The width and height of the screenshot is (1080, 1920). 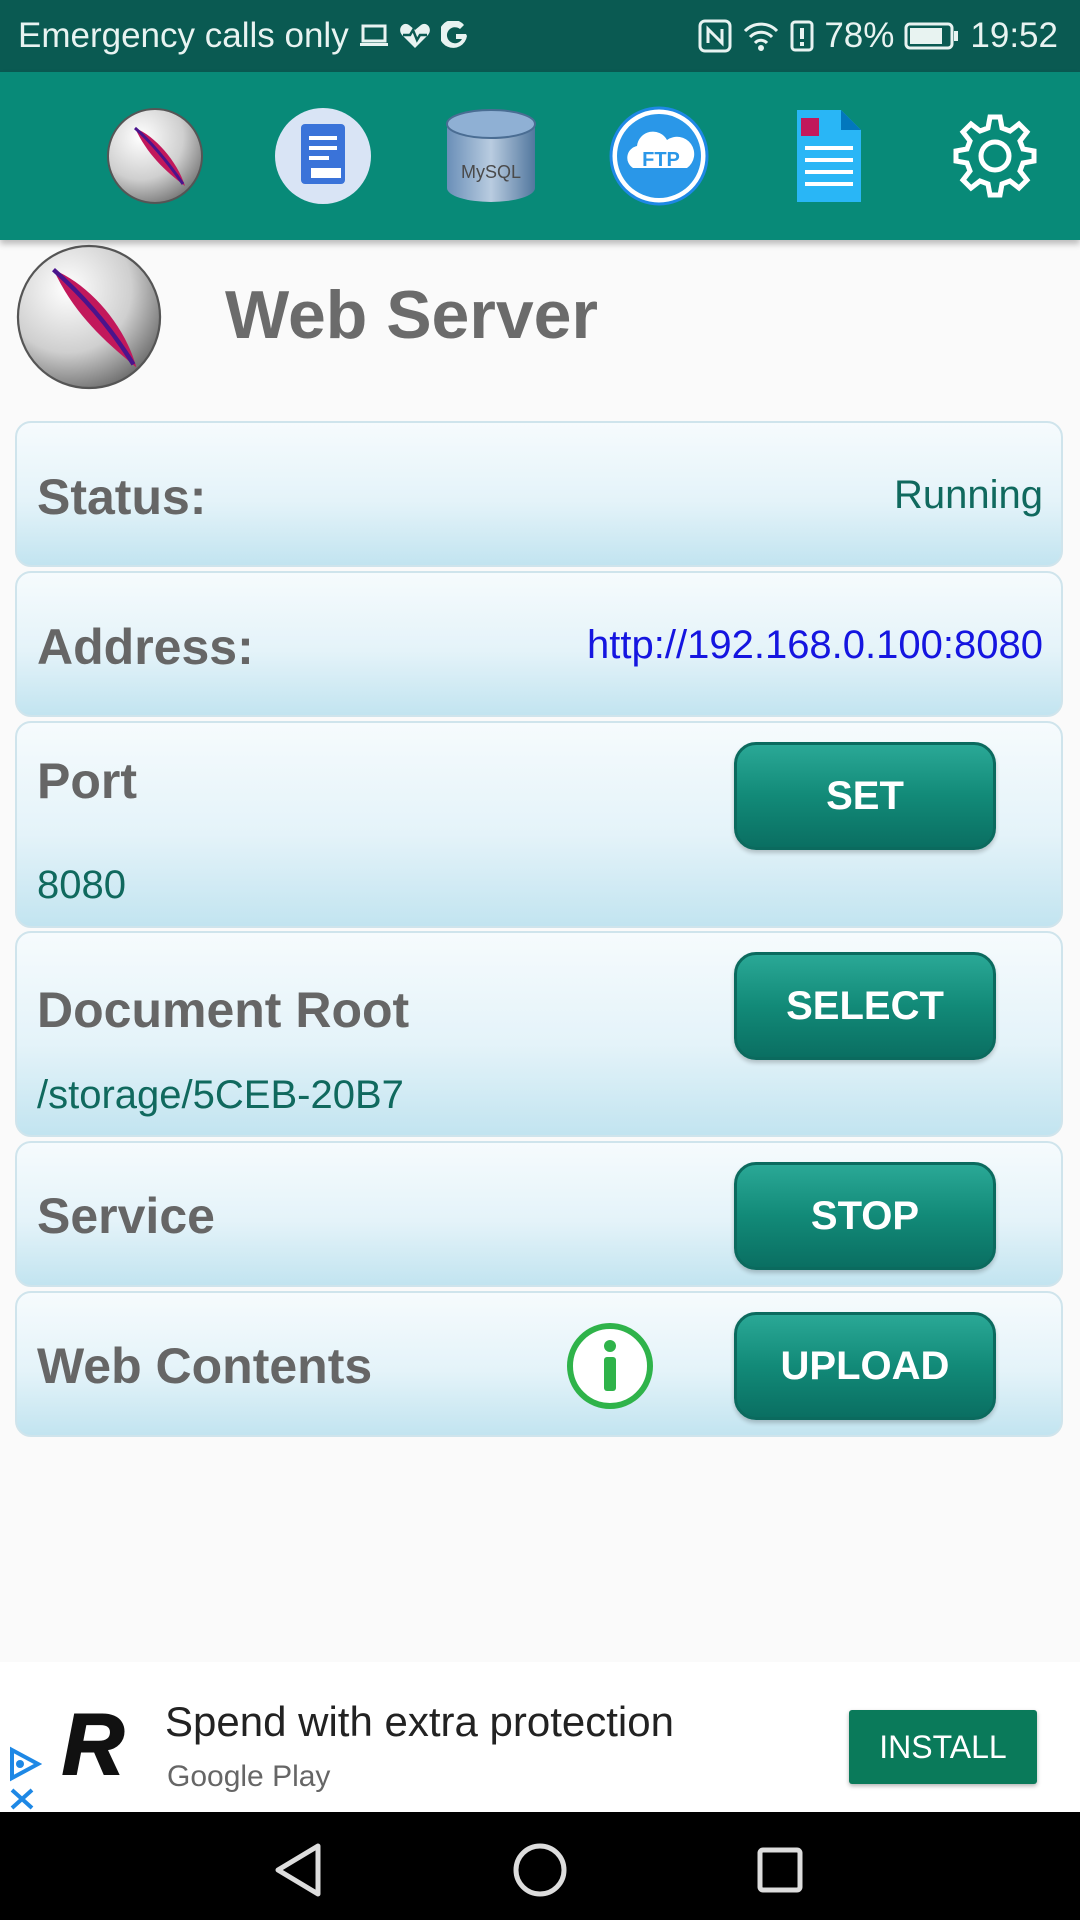 I want to click on ad-title: Spend with extra protection, so click(x=419, y=1721).